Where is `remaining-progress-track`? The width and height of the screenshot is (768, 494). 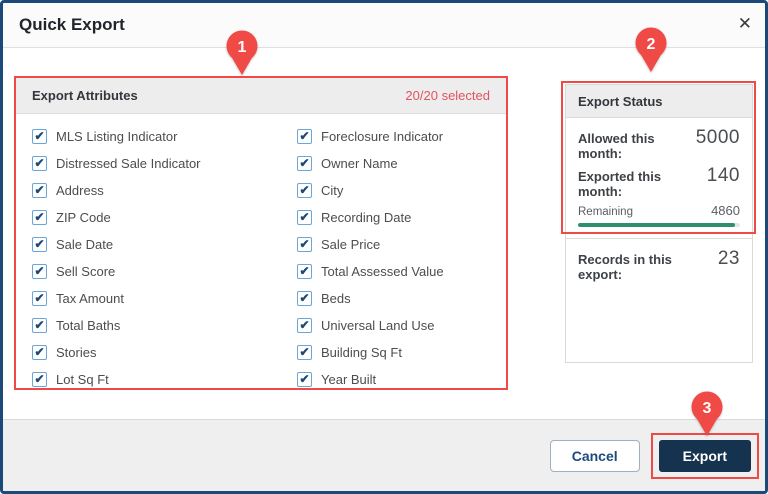
remaining-progress-track is located at coordinates (659, 225).